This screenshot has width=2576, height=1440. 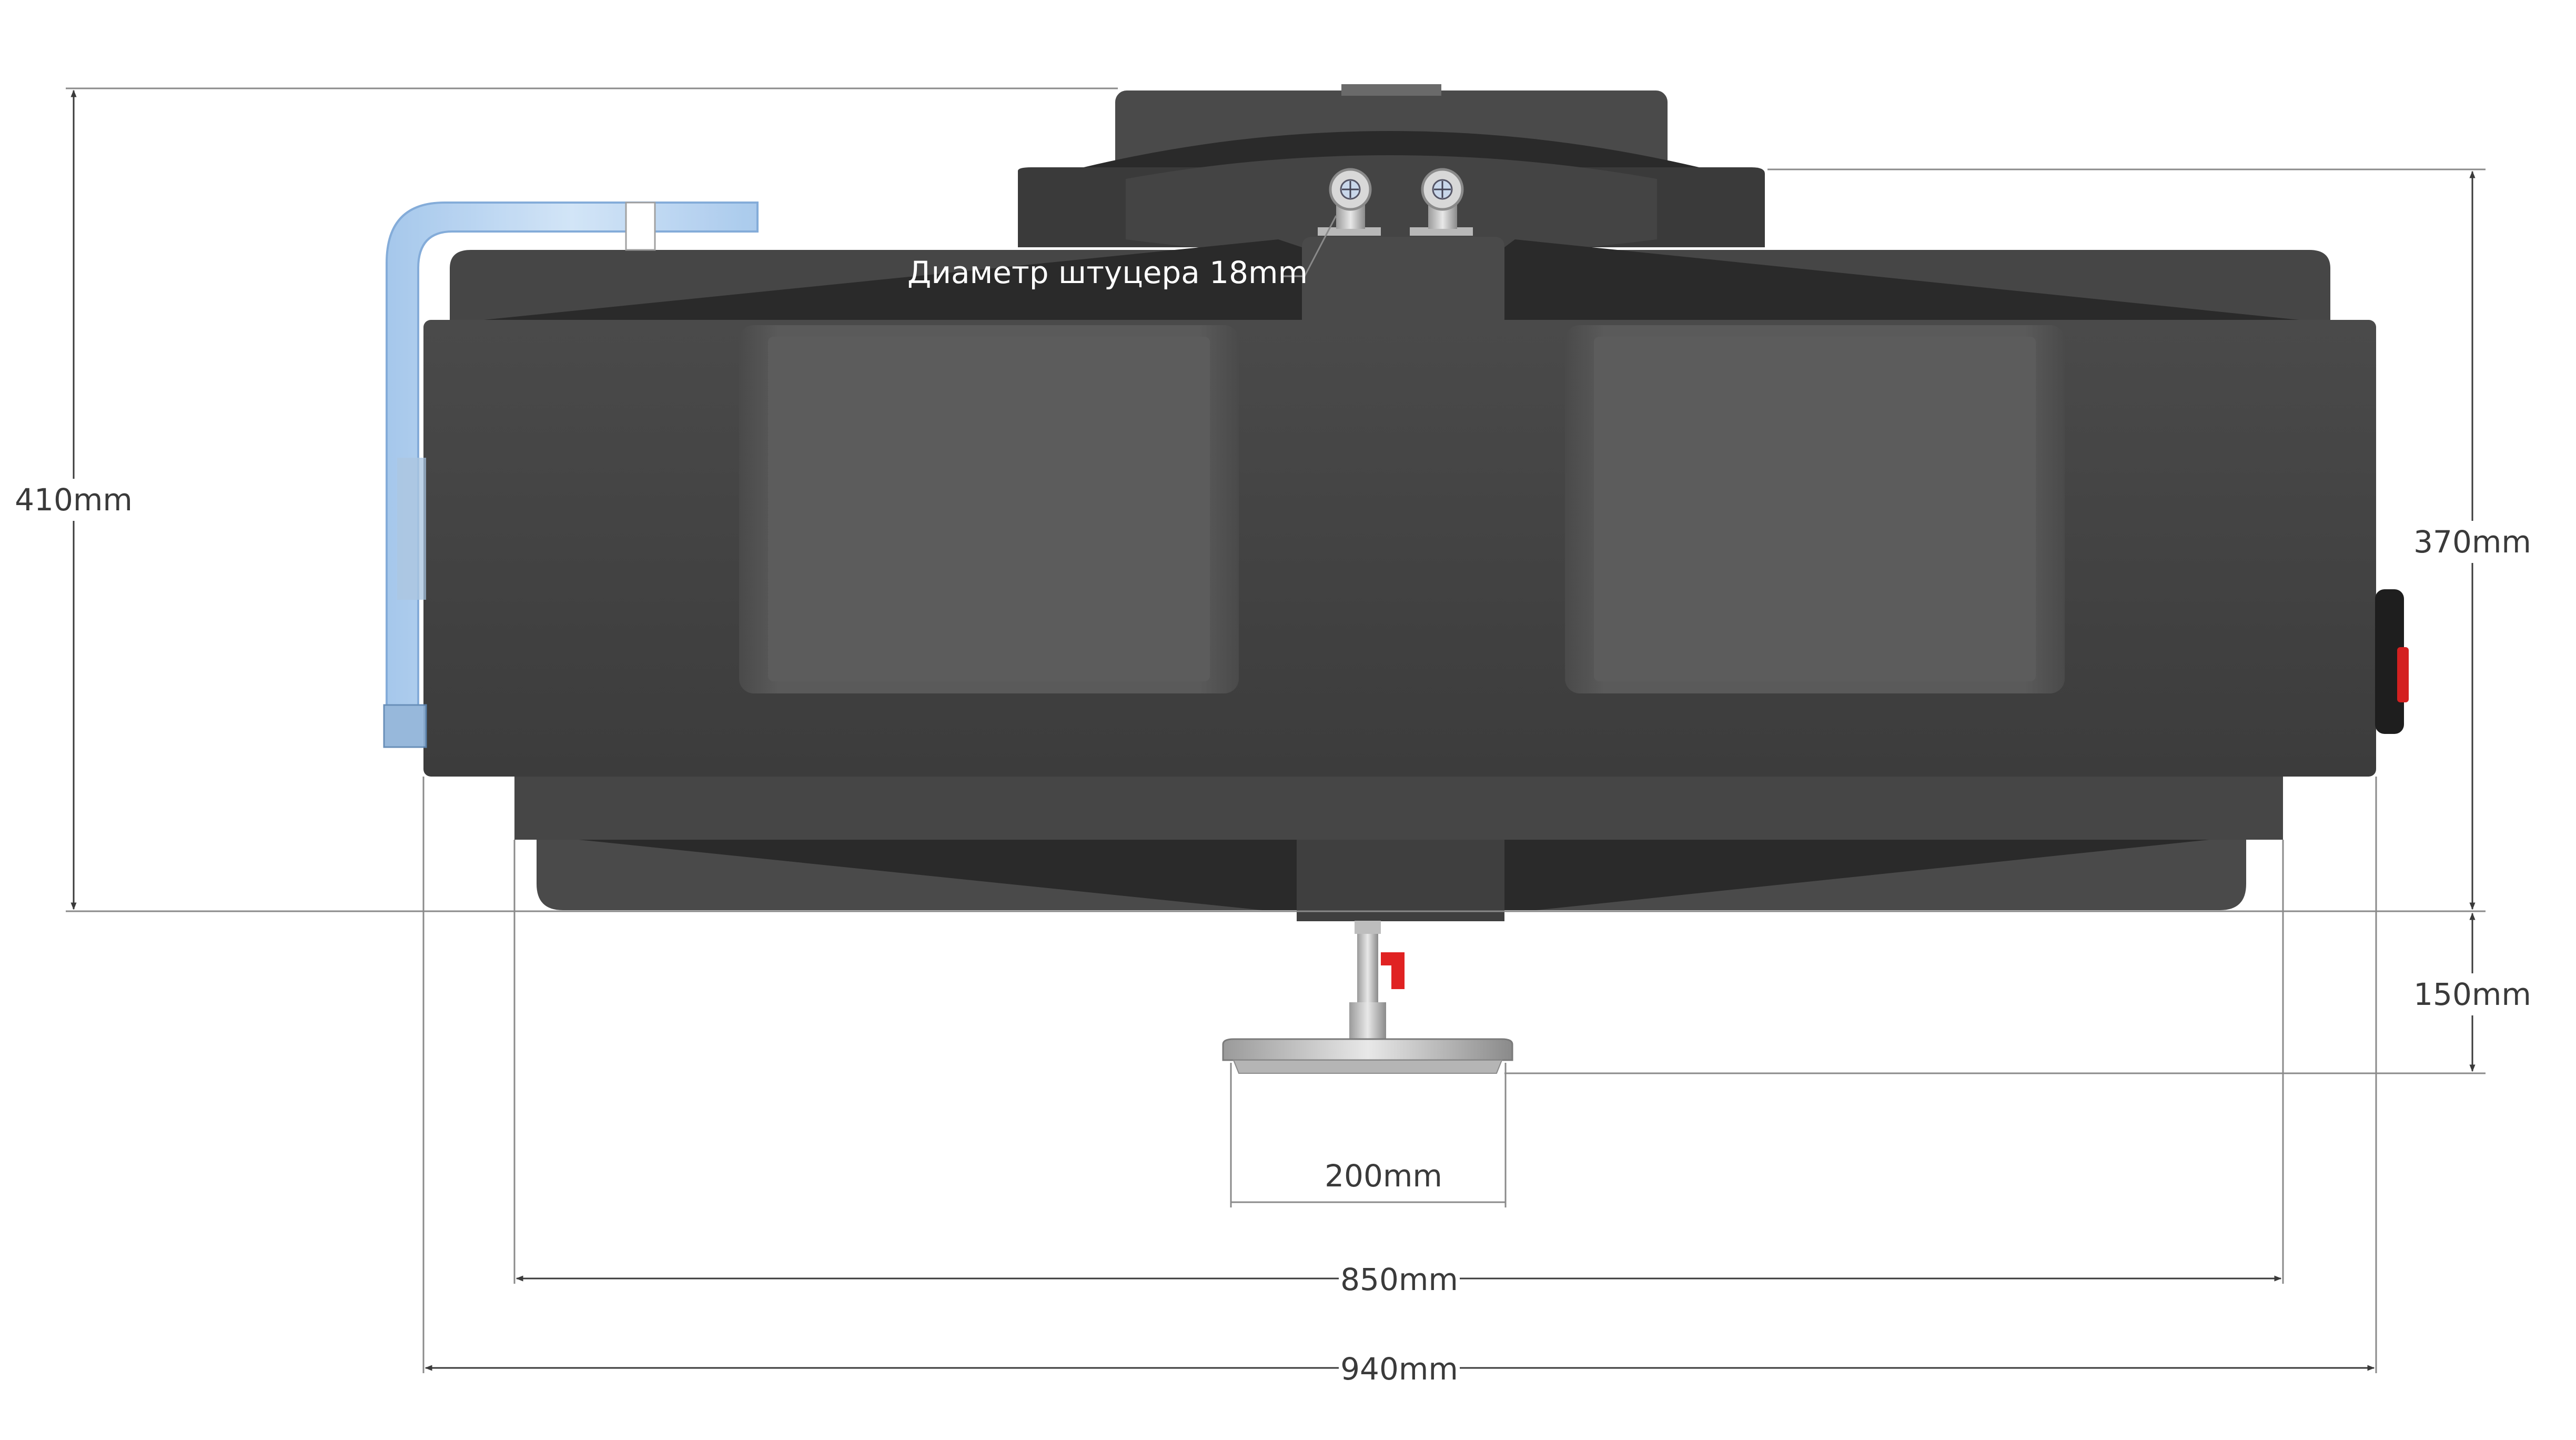 I want to click on dimension-label-410: 410mm, so click(x=74, y=500).